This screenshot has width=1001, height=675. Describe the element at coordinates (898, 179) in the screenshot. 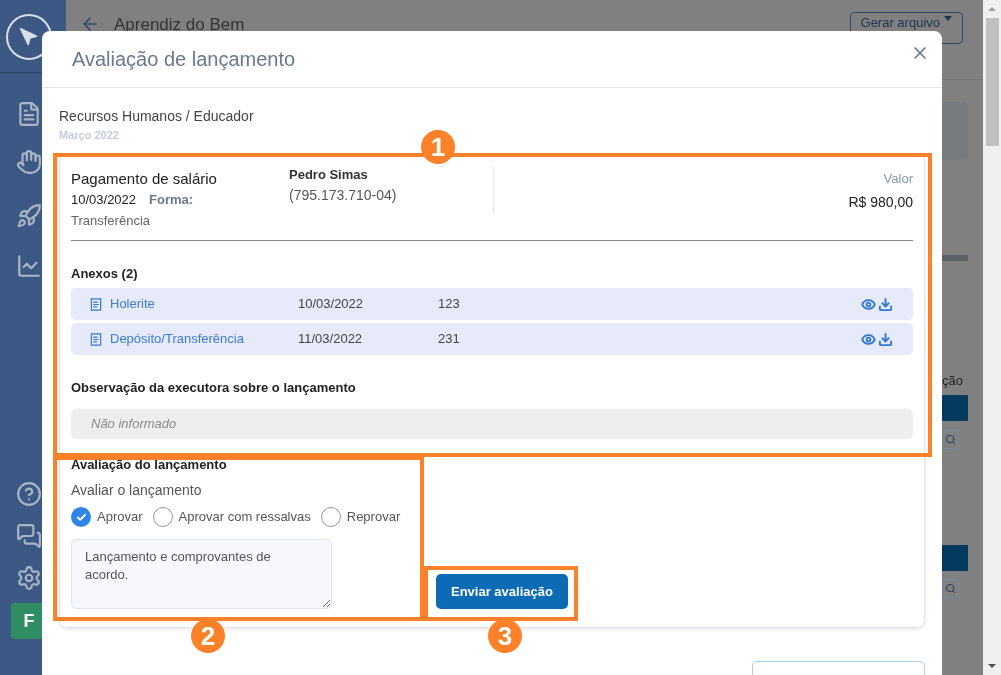

I see `value-label: Valor` at that location.